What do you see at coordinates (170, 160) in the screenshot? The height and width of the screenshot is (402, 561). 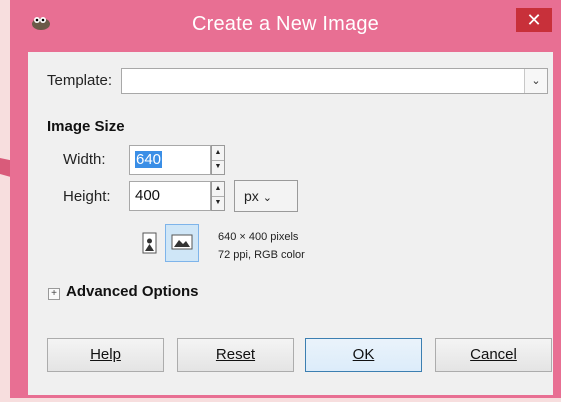 I see `width-input: 640` at bounding box center [170, 160].